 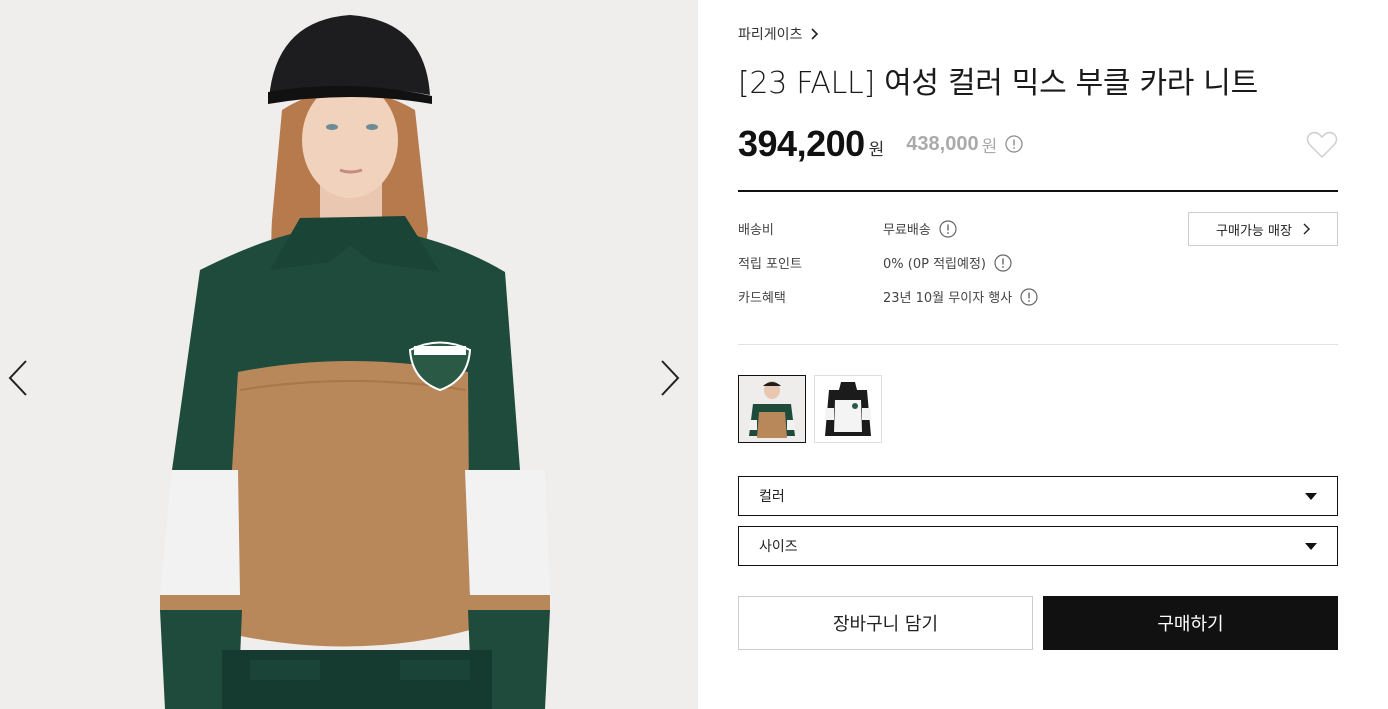 I want to click on points-info-icon, so click(x=1003, y=262).